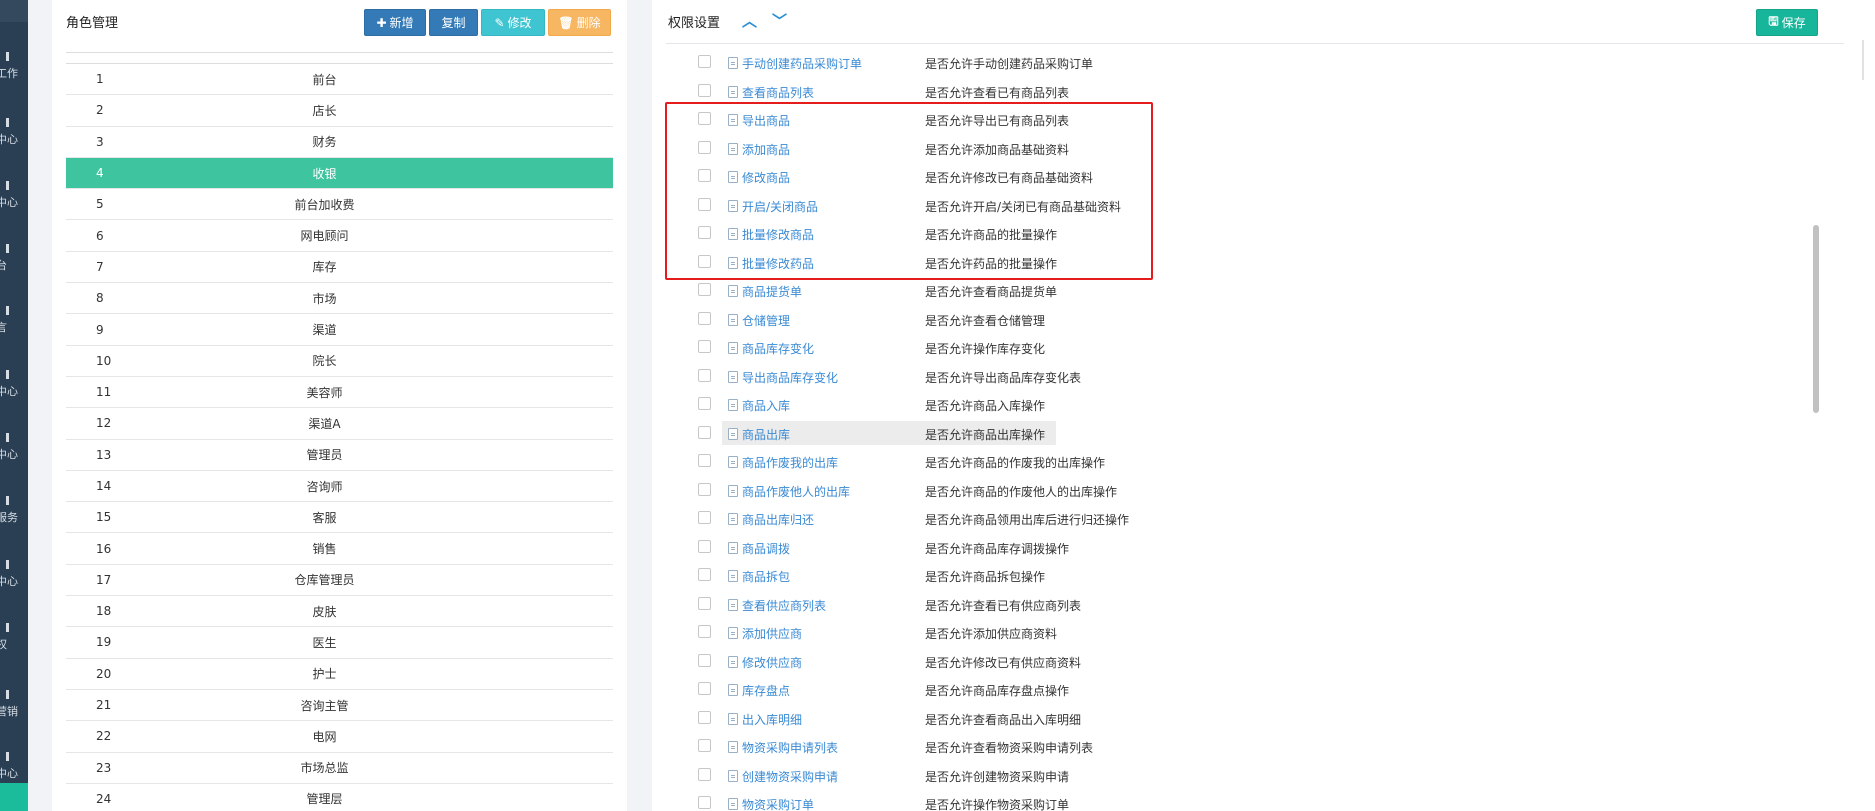  Describe the element at coordinates (513, 22) in the screenshot. I see `edit-role-button: ✎ 修改` at that location.